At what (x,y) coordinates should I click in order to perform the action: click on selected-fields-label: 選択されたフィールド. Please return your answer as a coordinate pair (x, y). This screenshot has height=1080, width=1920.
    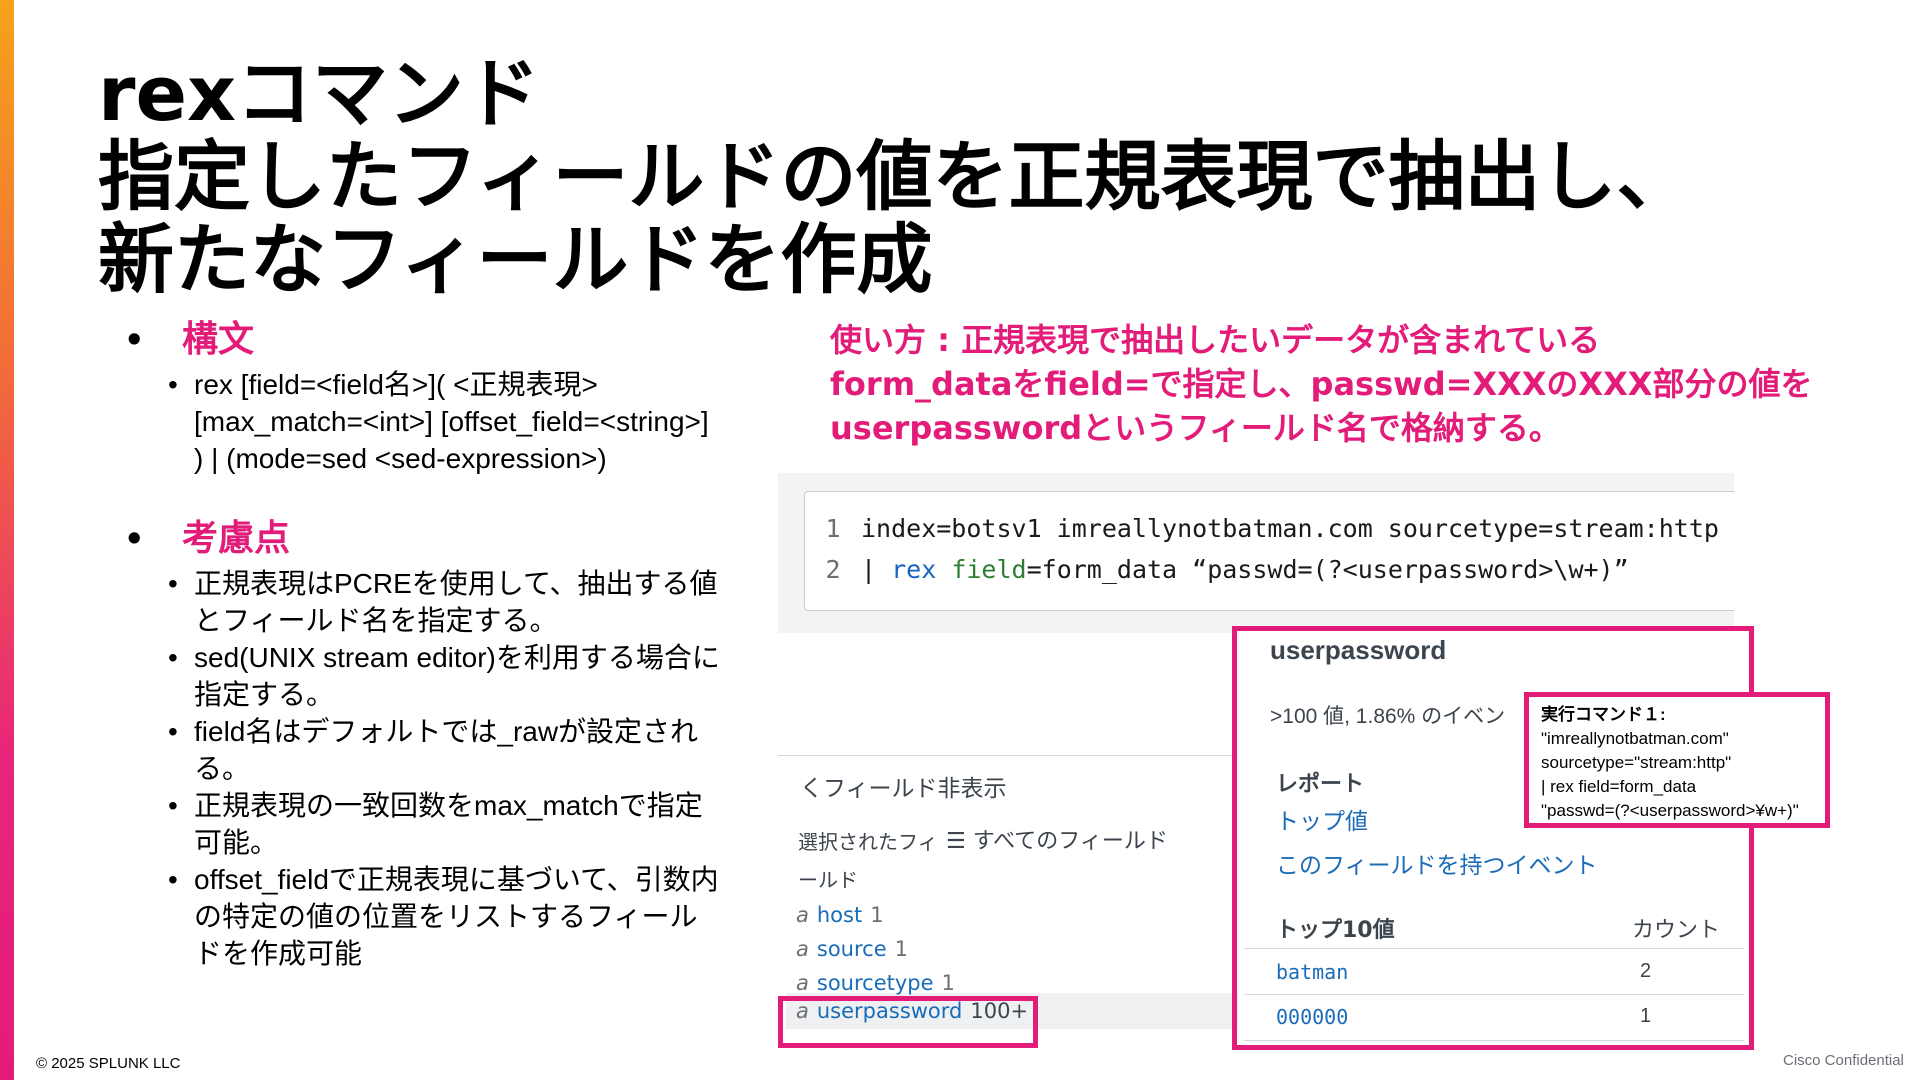
    Looking at the image, I should click on (868, 861).